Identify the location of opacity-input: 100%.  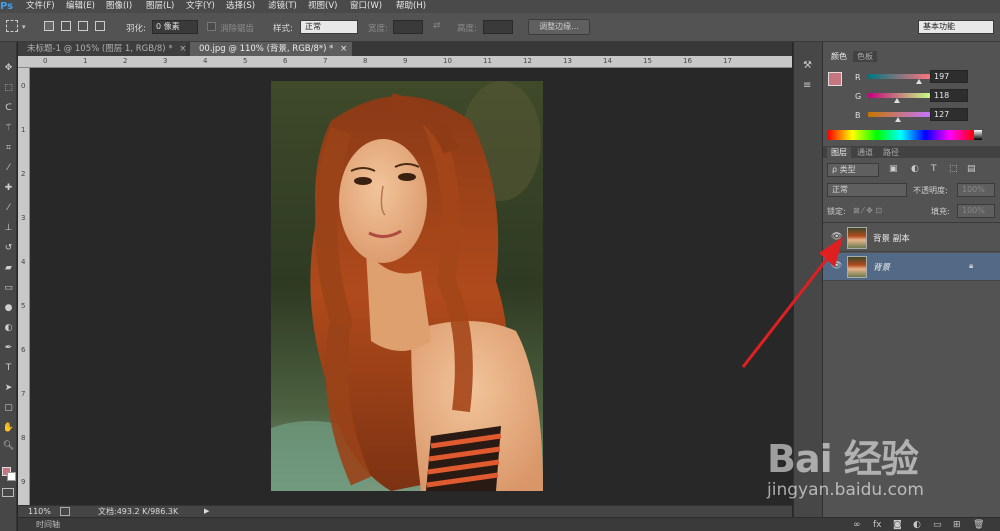
(976, 190).